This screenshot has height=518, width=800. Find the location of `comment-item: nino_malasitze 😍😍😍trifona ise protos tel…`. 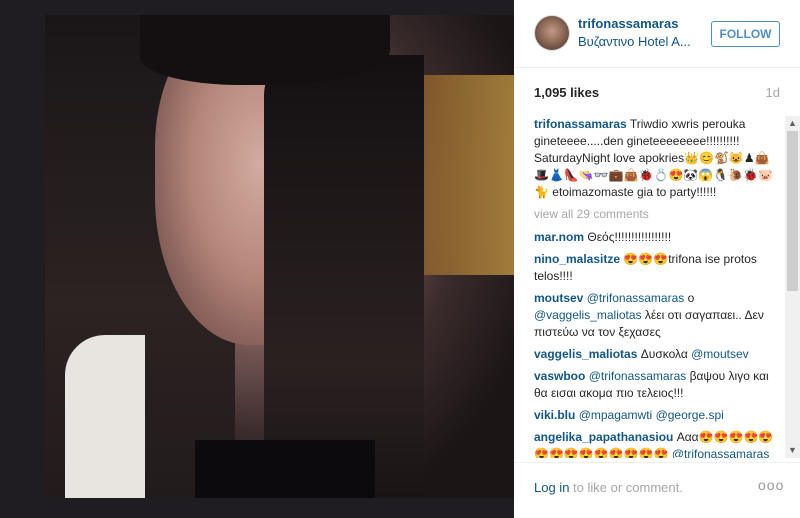

comment-item: nino_malasitze 😍😍😍trifona ise protos tel… is located at coordinates (655, 268).